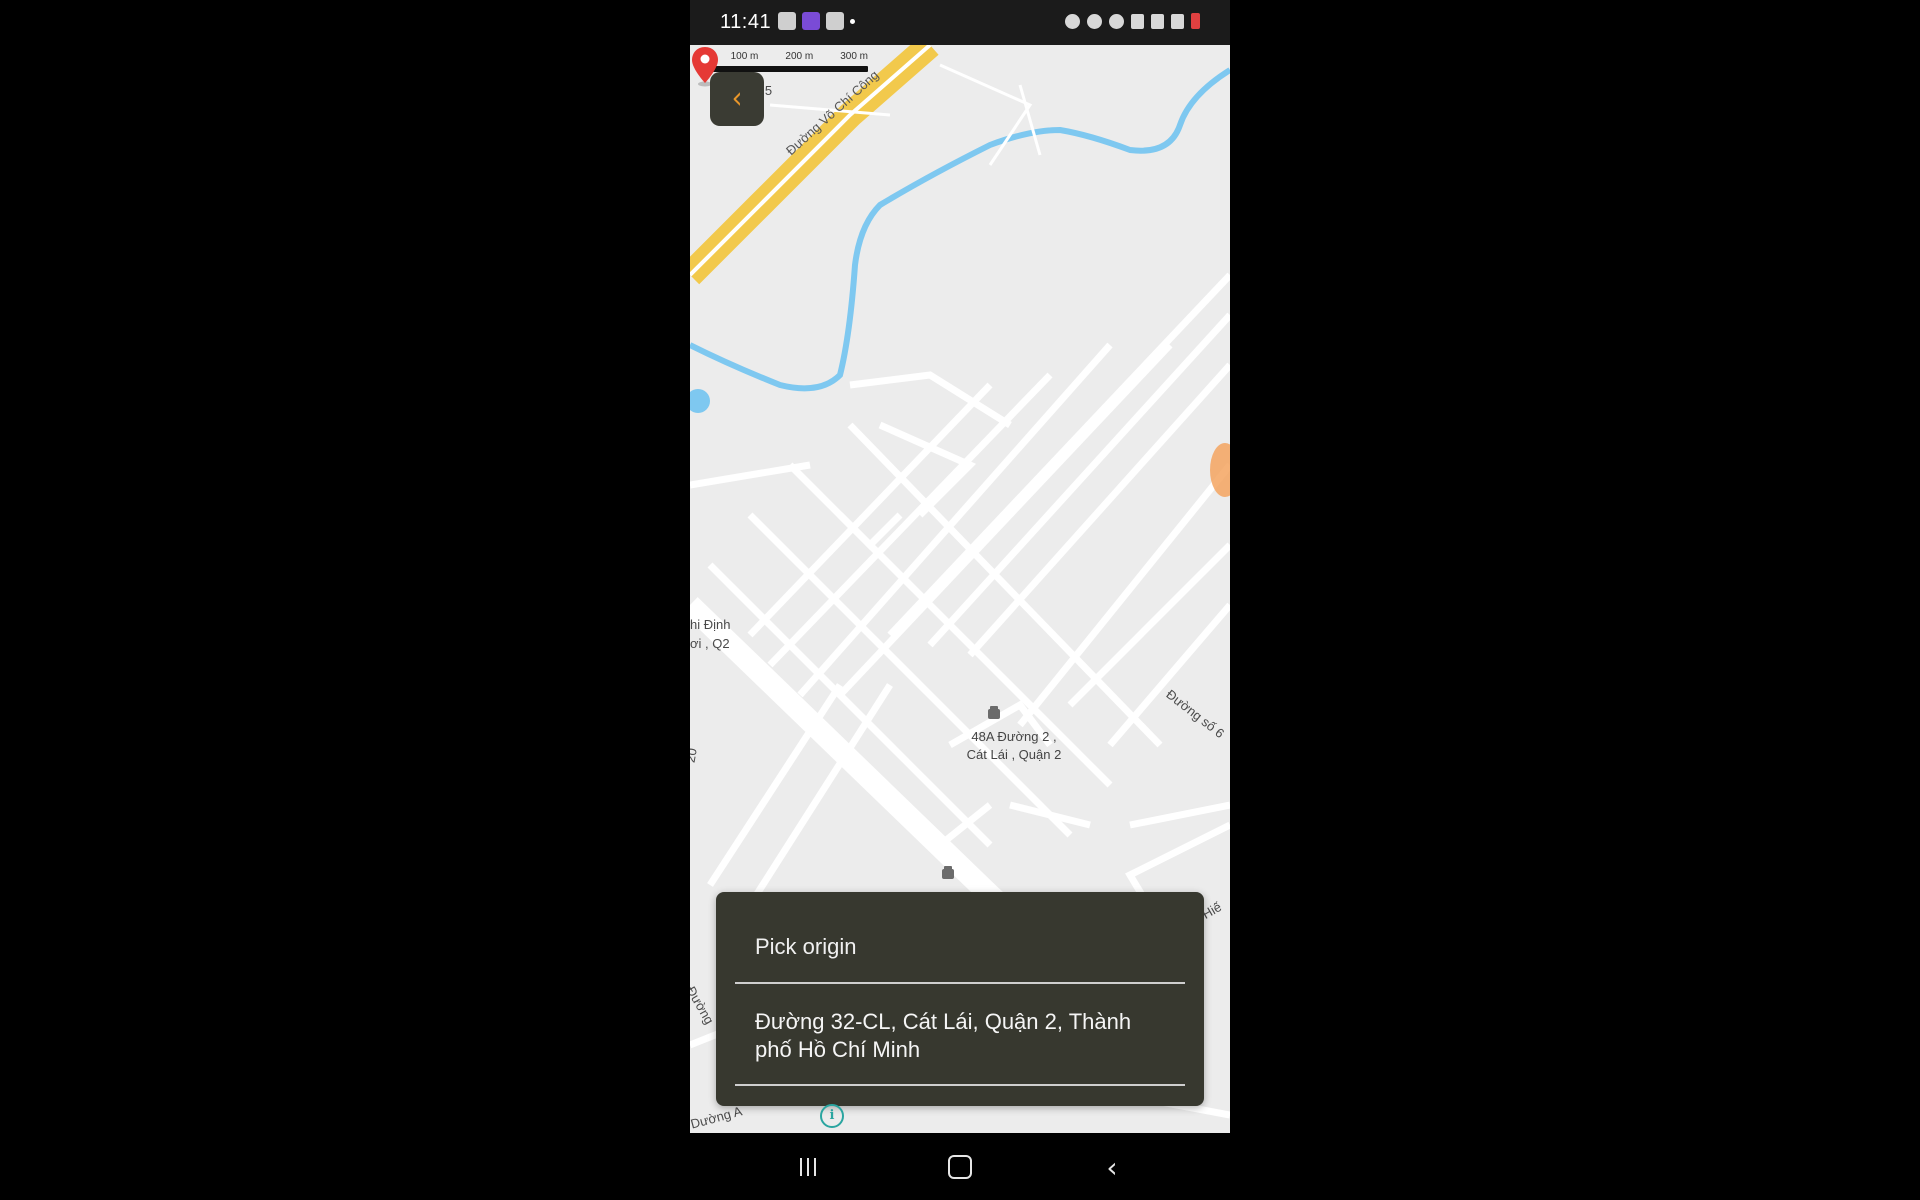 This screenshot has height=1200, width=1920. I want to click on home-button, so click(960, 1167).